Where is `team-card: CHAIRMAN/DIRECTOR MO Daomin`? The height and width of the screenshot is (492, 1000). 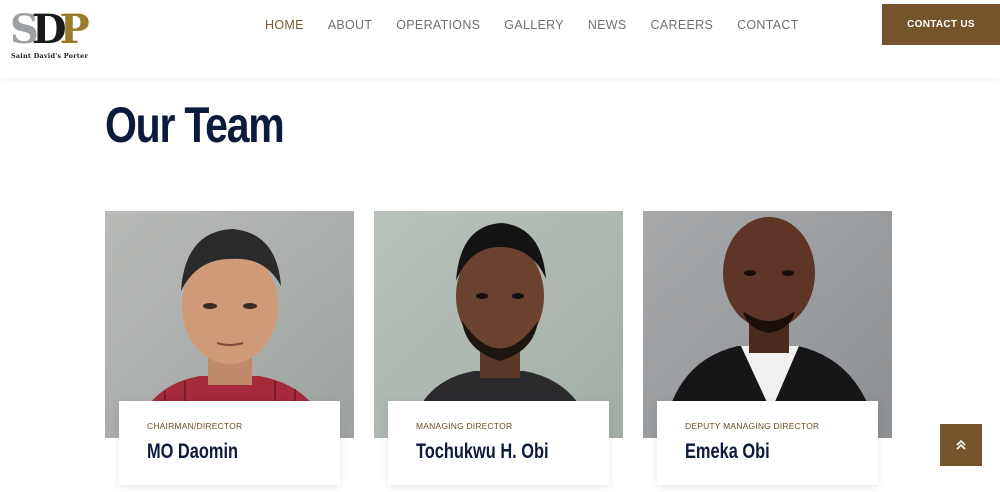
team-card: CHAIRMAN/DIRECTOR MO Daomin is located at coordinates (229, 348).